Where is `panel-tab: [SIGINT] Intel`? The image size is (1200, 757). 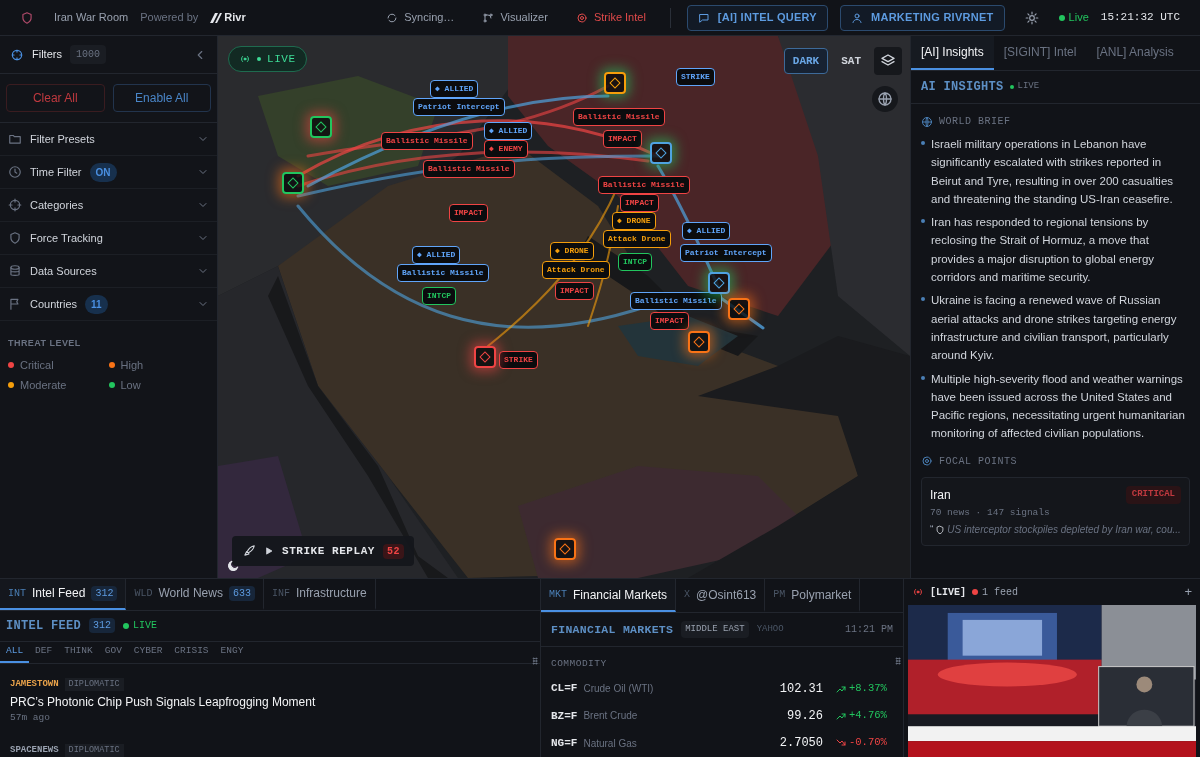
panel-tab: [SIGINT] Intel is located at coordinates (1040, 53).